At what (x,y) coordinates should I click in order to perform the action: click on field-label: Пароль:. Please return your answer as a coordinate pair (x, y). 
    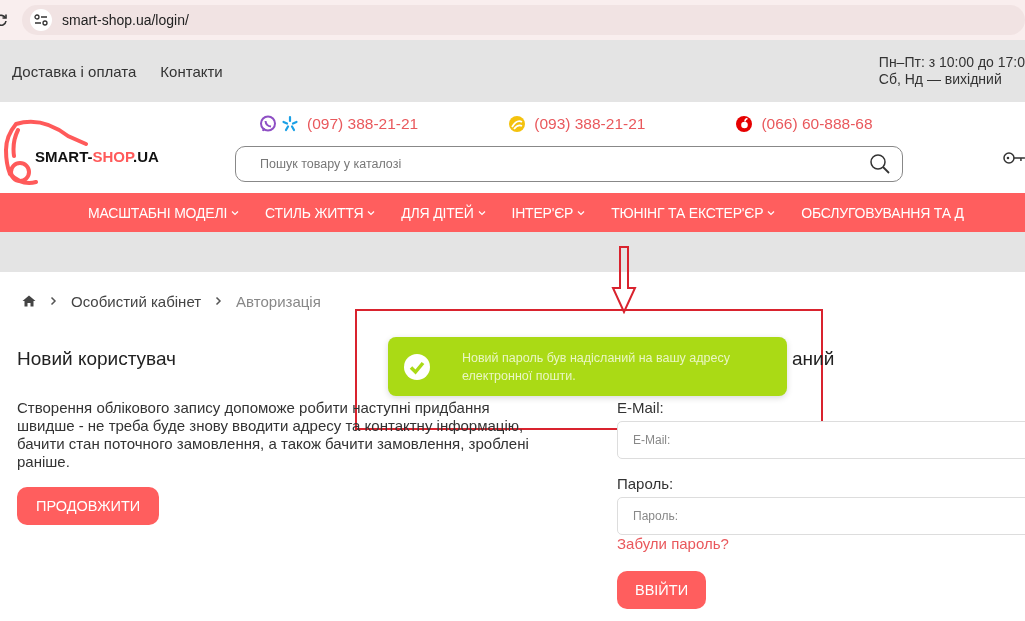
    Looking at the image, I should click on (646, 483).